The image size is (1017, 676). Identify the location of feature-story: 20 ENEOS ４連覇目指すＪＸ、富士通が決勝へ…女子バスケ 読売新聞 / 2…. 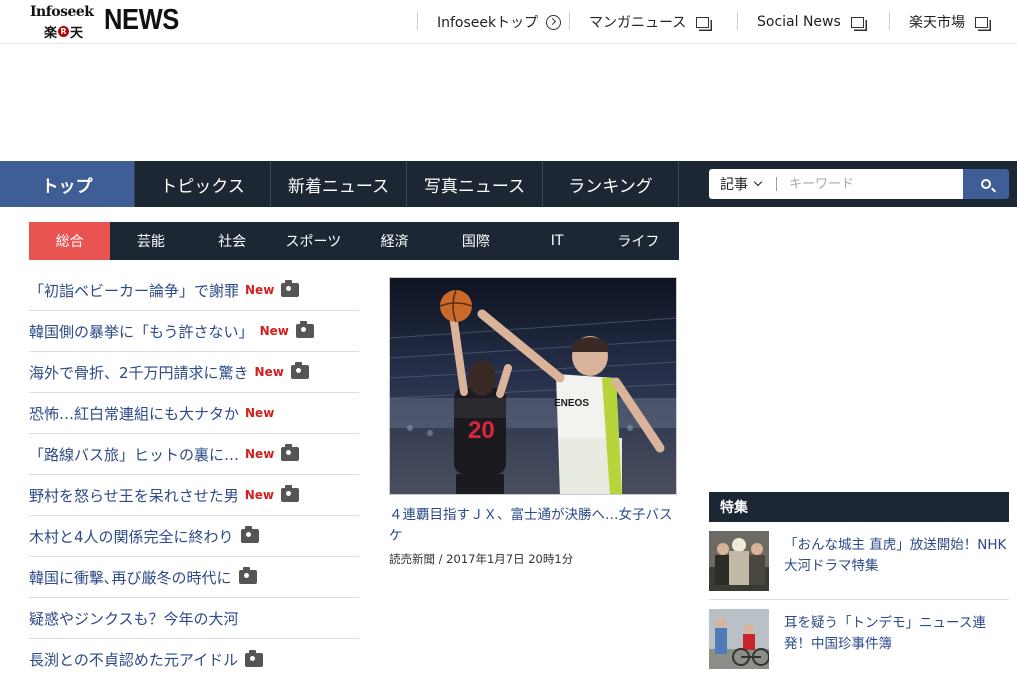
(534, 422).